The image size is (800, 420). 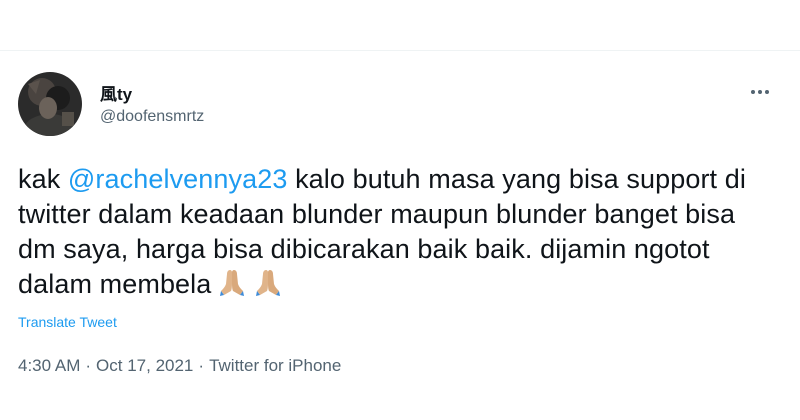 I want to click on avatar, so click(x=50, y=104).